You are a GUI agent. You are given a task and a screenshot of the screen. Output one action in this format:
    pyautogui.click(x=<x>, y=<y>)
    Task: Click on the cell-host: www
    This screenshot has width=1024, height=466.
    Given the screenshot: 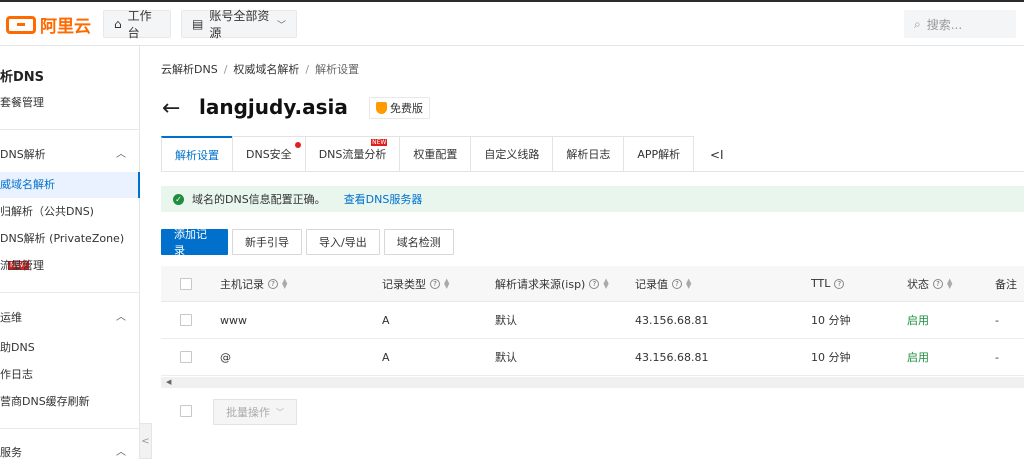 What is the action you would take?
    pyautogui.click(x=233, y=320)
    